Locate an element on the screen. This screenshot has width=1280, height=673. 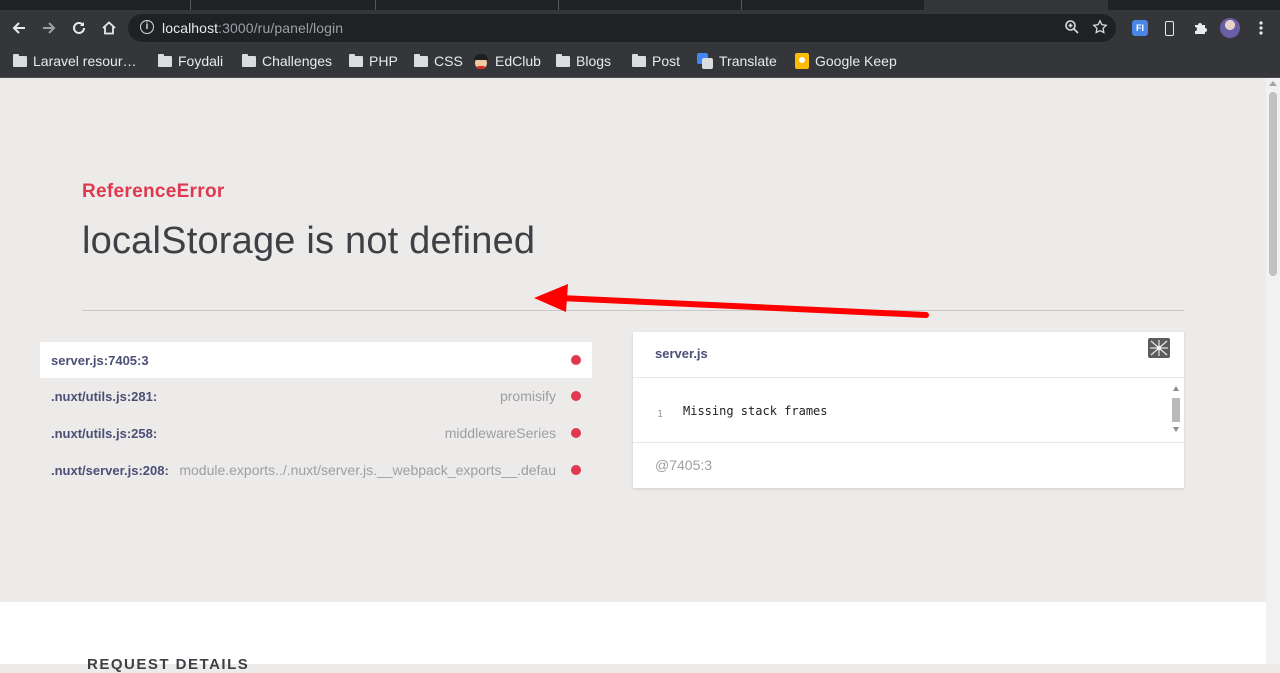
bookmark-edclub: EdClub is located at coordinates (507, 61).